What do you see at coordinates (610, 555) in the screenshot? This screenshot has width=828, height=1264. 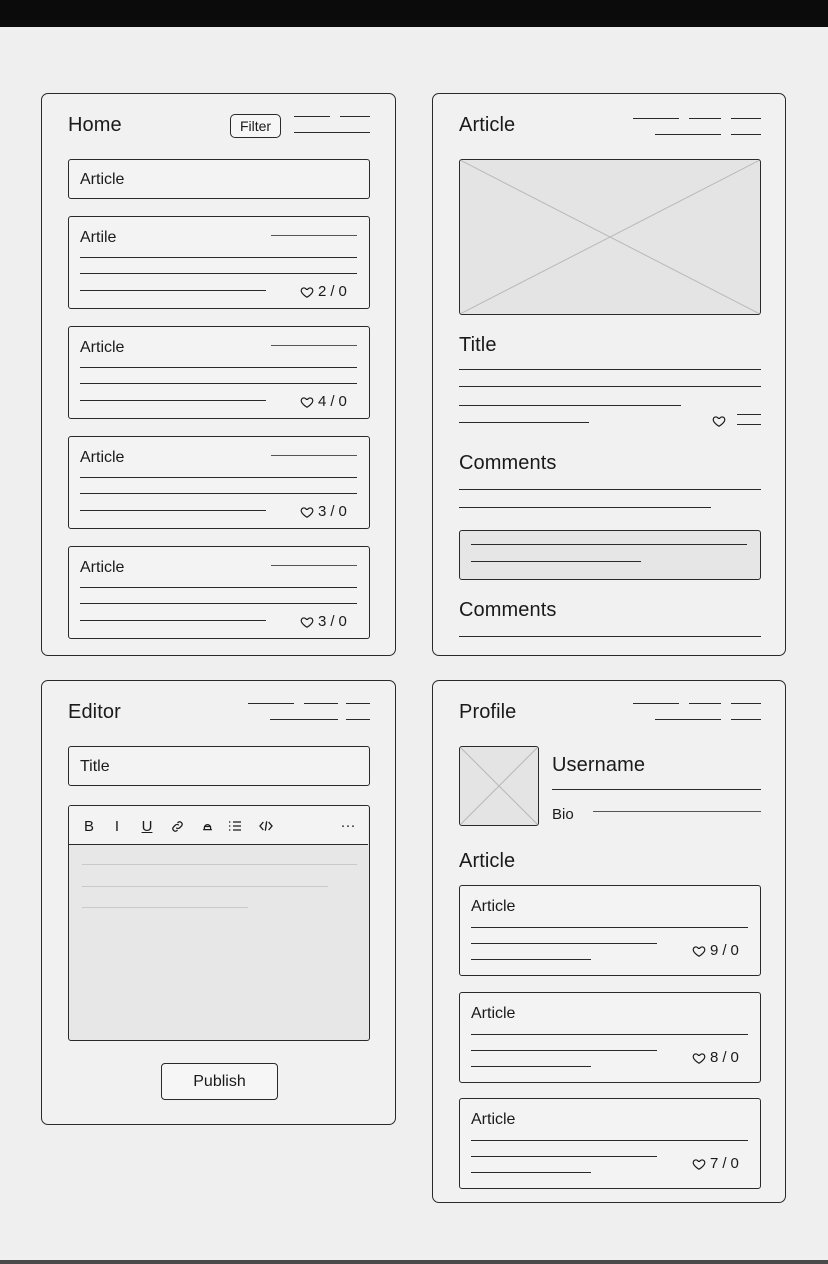 I see `comment-input` at bounding box center [610, 555].